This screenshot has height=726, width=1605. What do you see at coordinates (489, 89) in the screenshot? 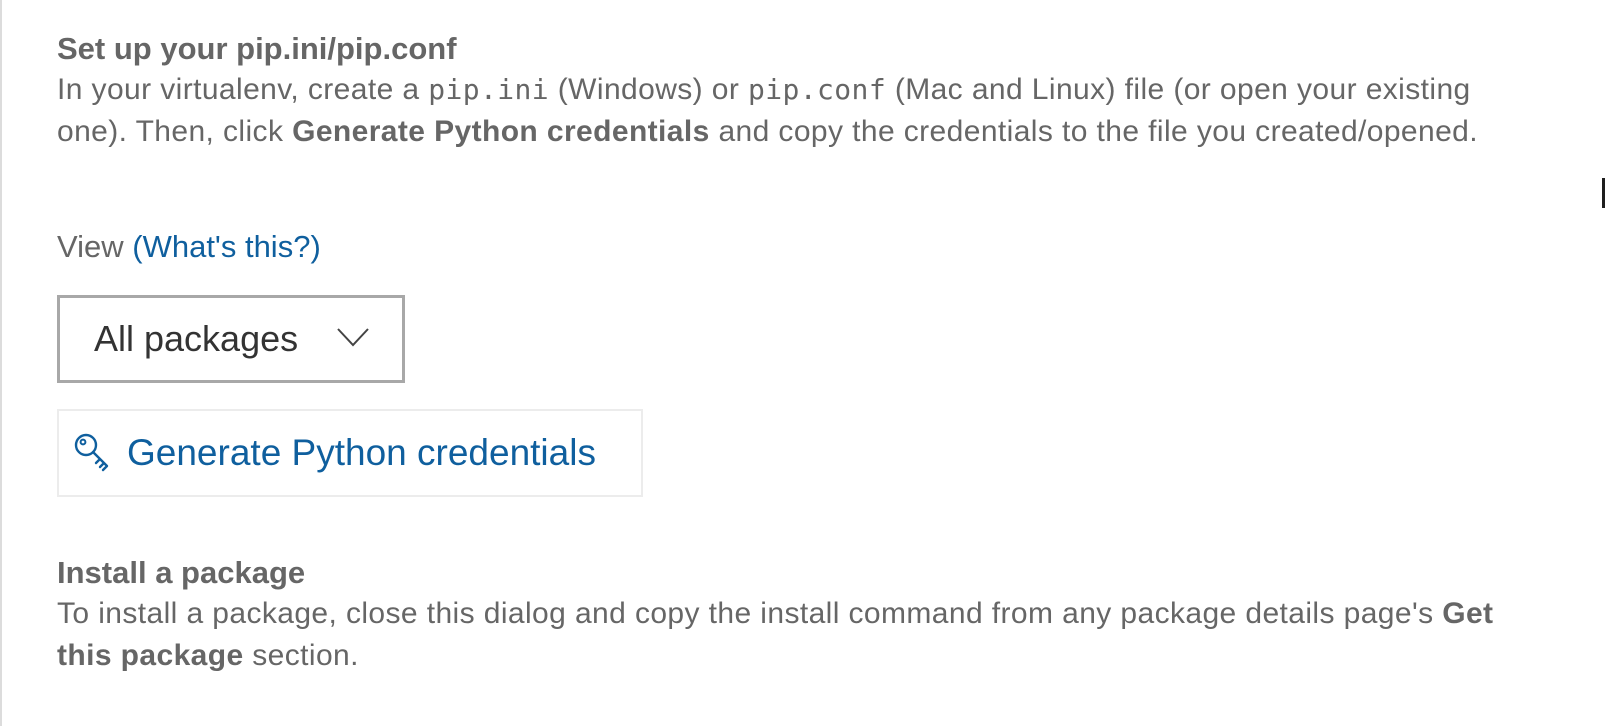
I see `pip-ini-code: pip.ini` at bounding box center [489, 89].